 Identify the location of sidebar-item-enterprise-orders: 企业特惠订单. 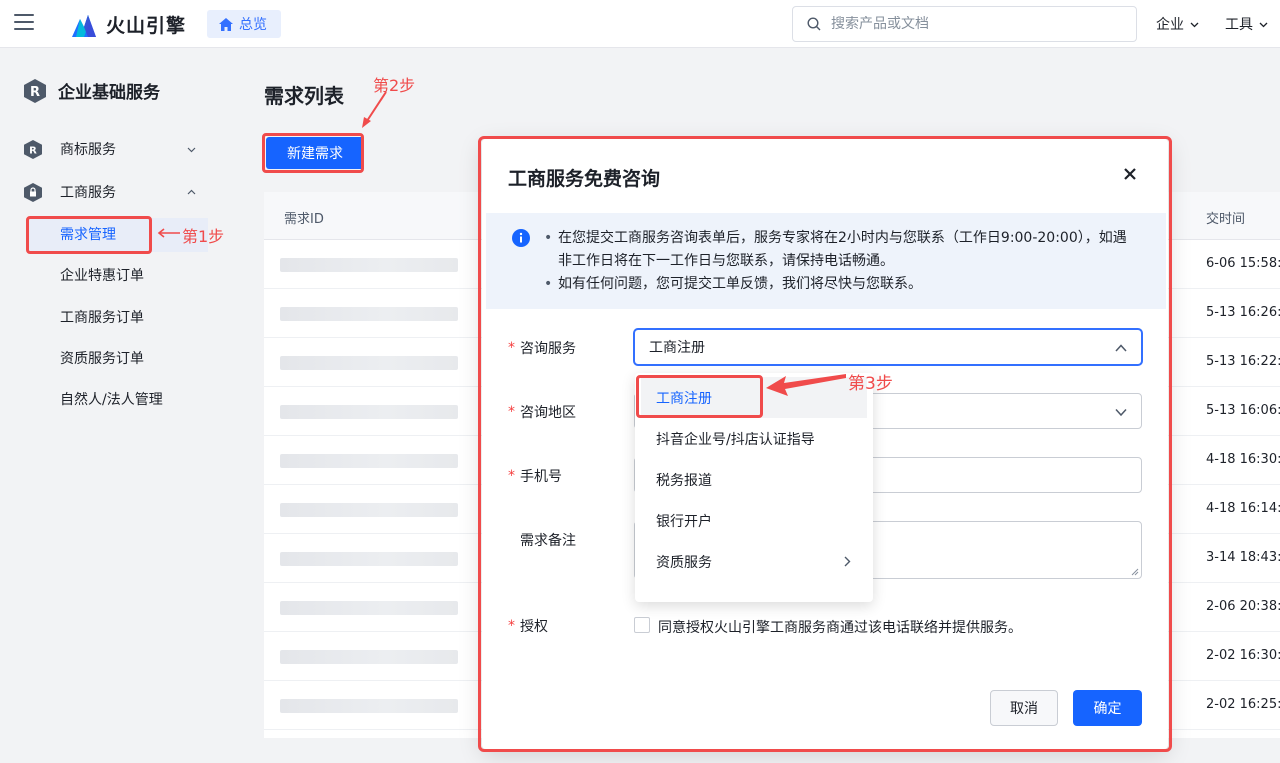
(102, 275).